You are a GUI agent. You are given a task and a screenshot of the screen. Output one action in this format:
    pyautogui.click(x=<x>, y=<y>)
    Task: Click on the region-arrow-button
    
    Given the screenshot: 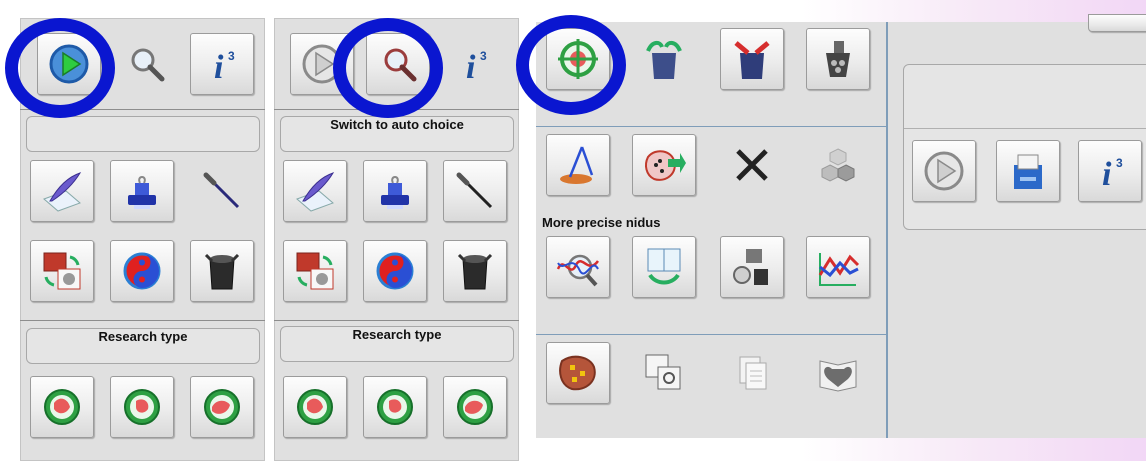 What is the action you would take?
    pyautogui.click(x=664, y=165)
    